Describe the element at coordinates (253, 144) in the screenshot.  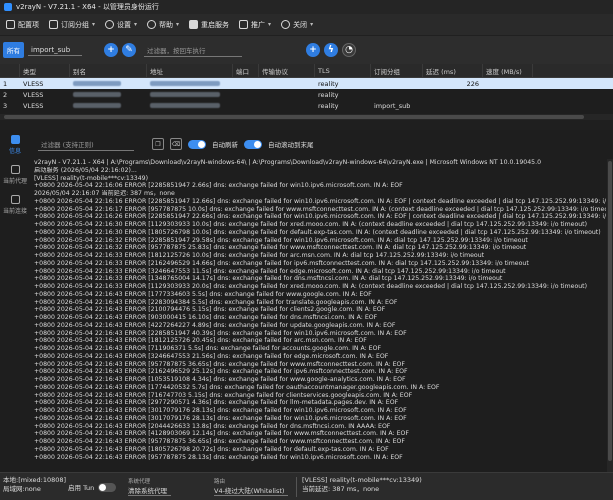
I see `auto-scroll-toggle` at that location.